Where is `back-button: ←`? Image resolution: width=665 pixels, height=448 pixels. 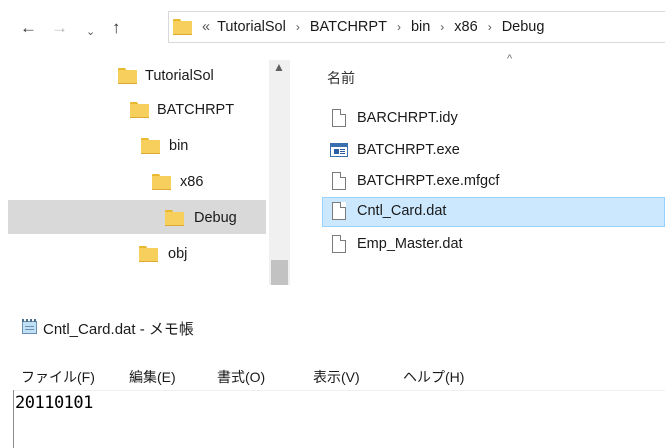 back-button: ← is located at coordinates (28, 28).